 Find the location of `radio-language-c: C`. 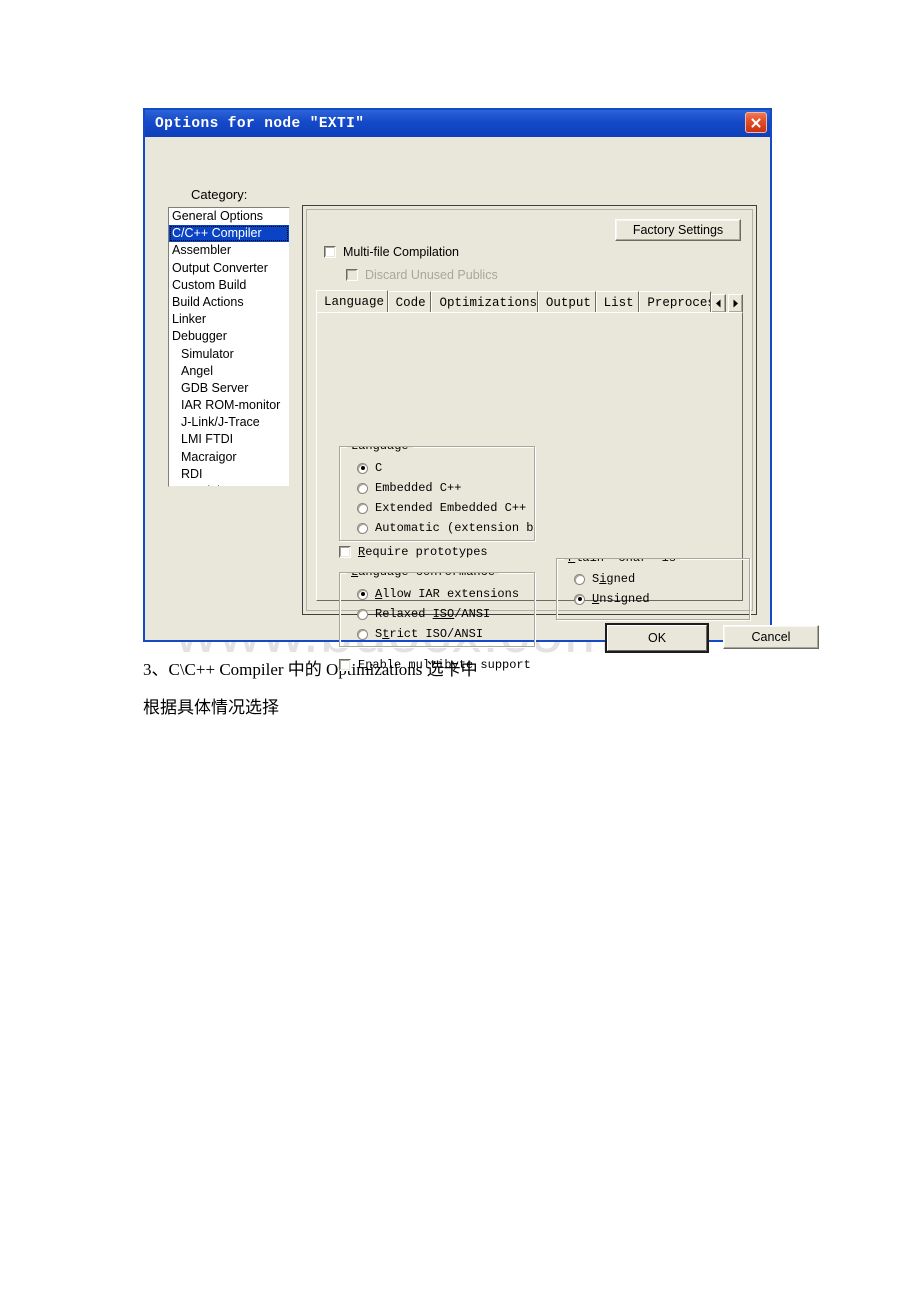

radio-language-c: C is located at coordinates (369, 468).